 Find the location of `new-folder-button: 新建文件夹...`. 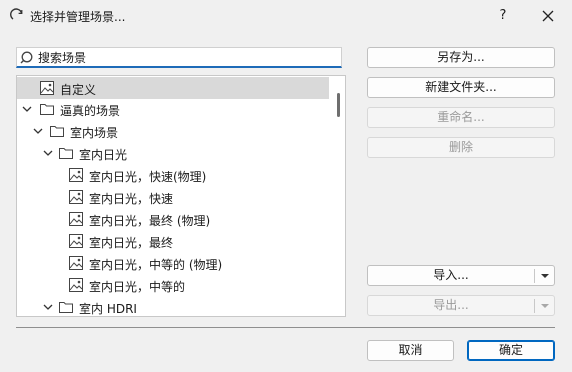

new-folder-button: 新建文件夹... is located at coordinates (461, 87).